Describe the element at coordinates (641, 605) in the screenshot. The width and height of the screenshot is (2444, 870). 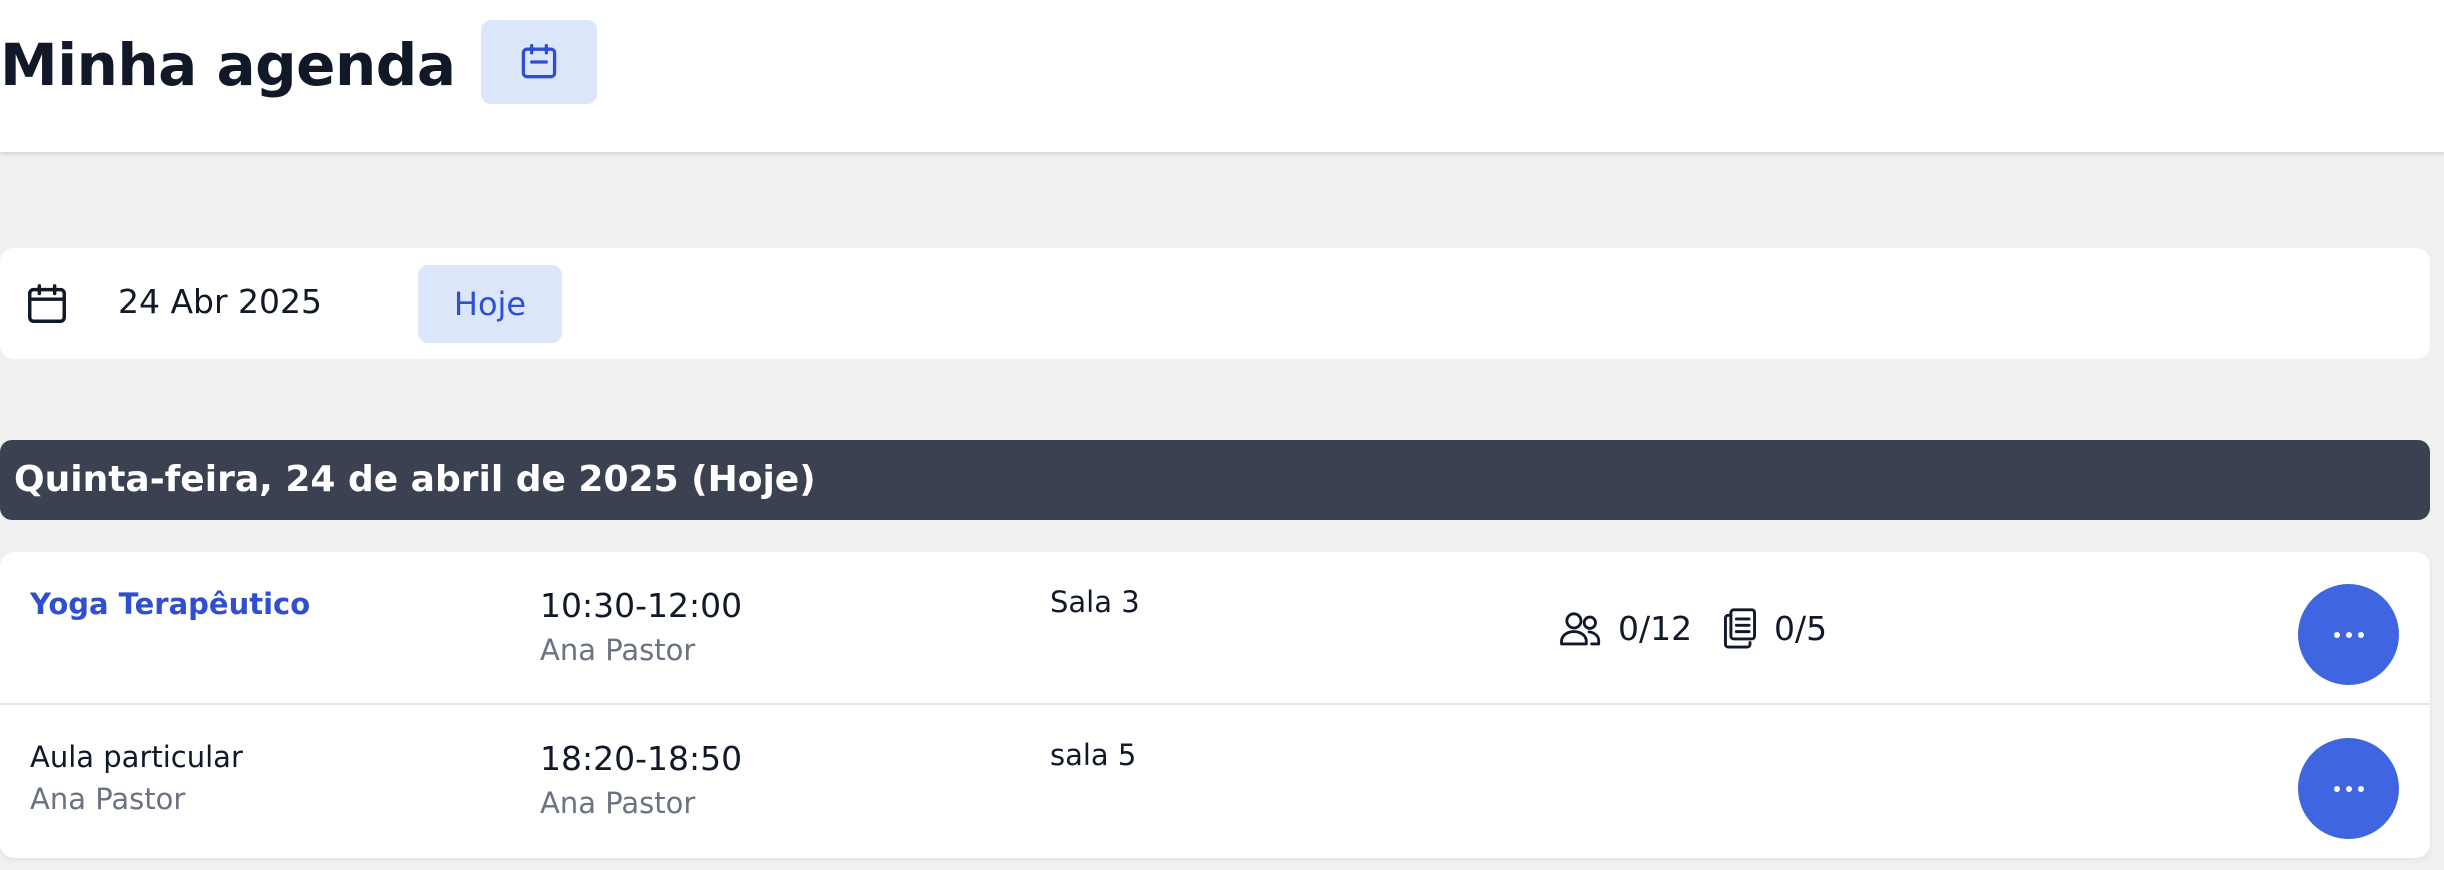
I see `event-time: 10:30-12:00` at that location.